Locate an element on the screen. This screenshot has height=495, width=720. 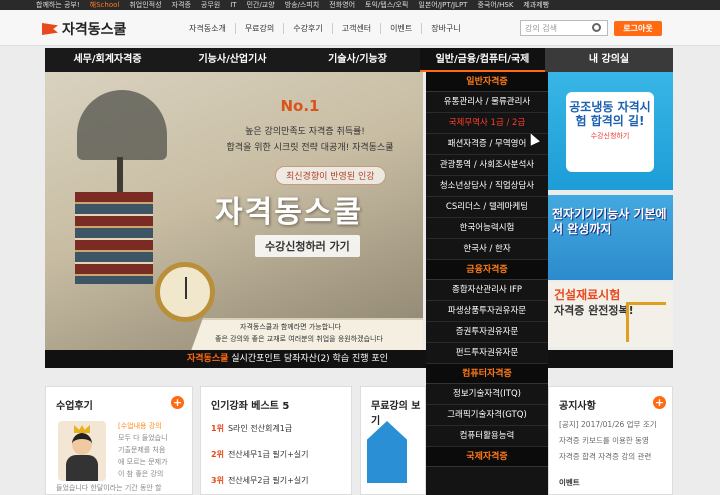
hero-cta-button: 수강신청하러 가기 is located at coordinates (307, 246).